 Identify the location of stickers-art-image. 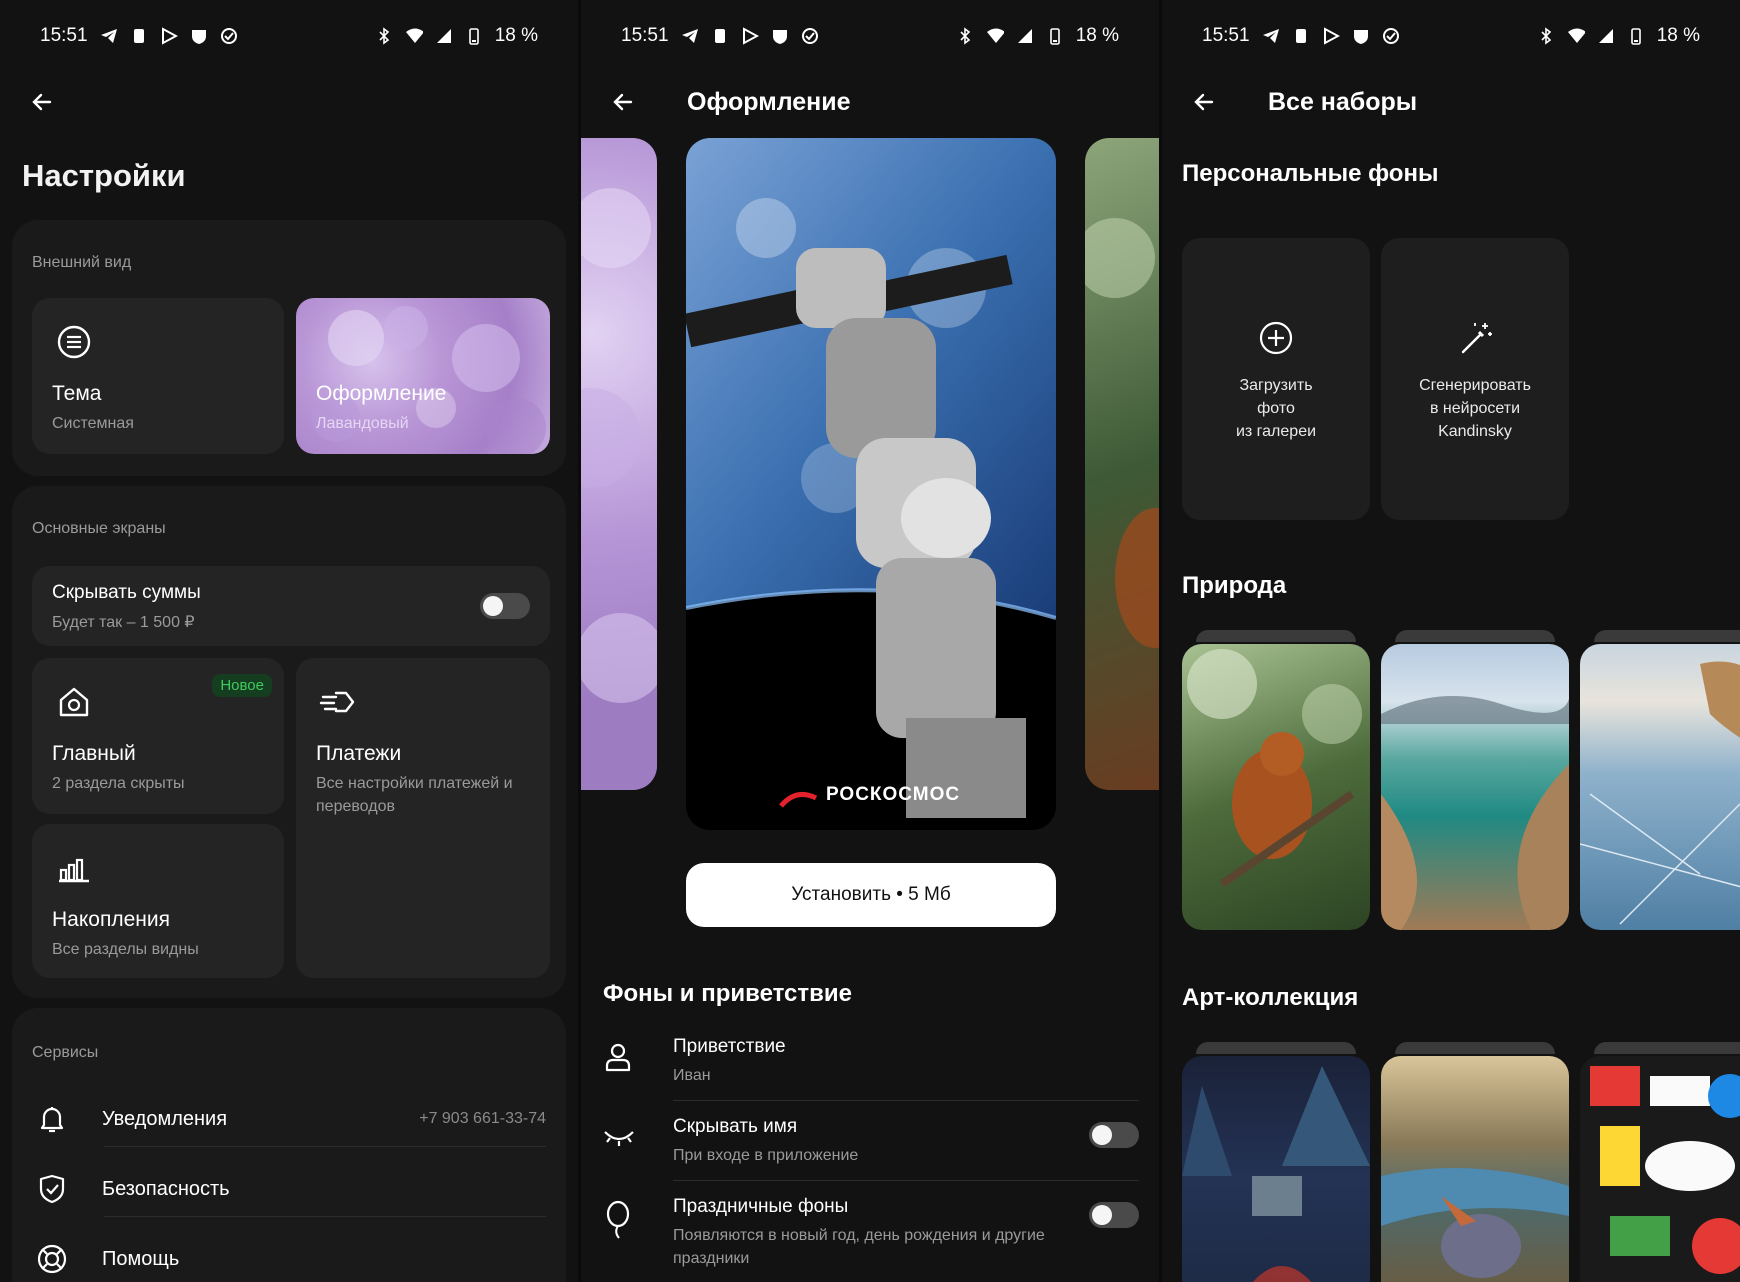
(1665, 1170).